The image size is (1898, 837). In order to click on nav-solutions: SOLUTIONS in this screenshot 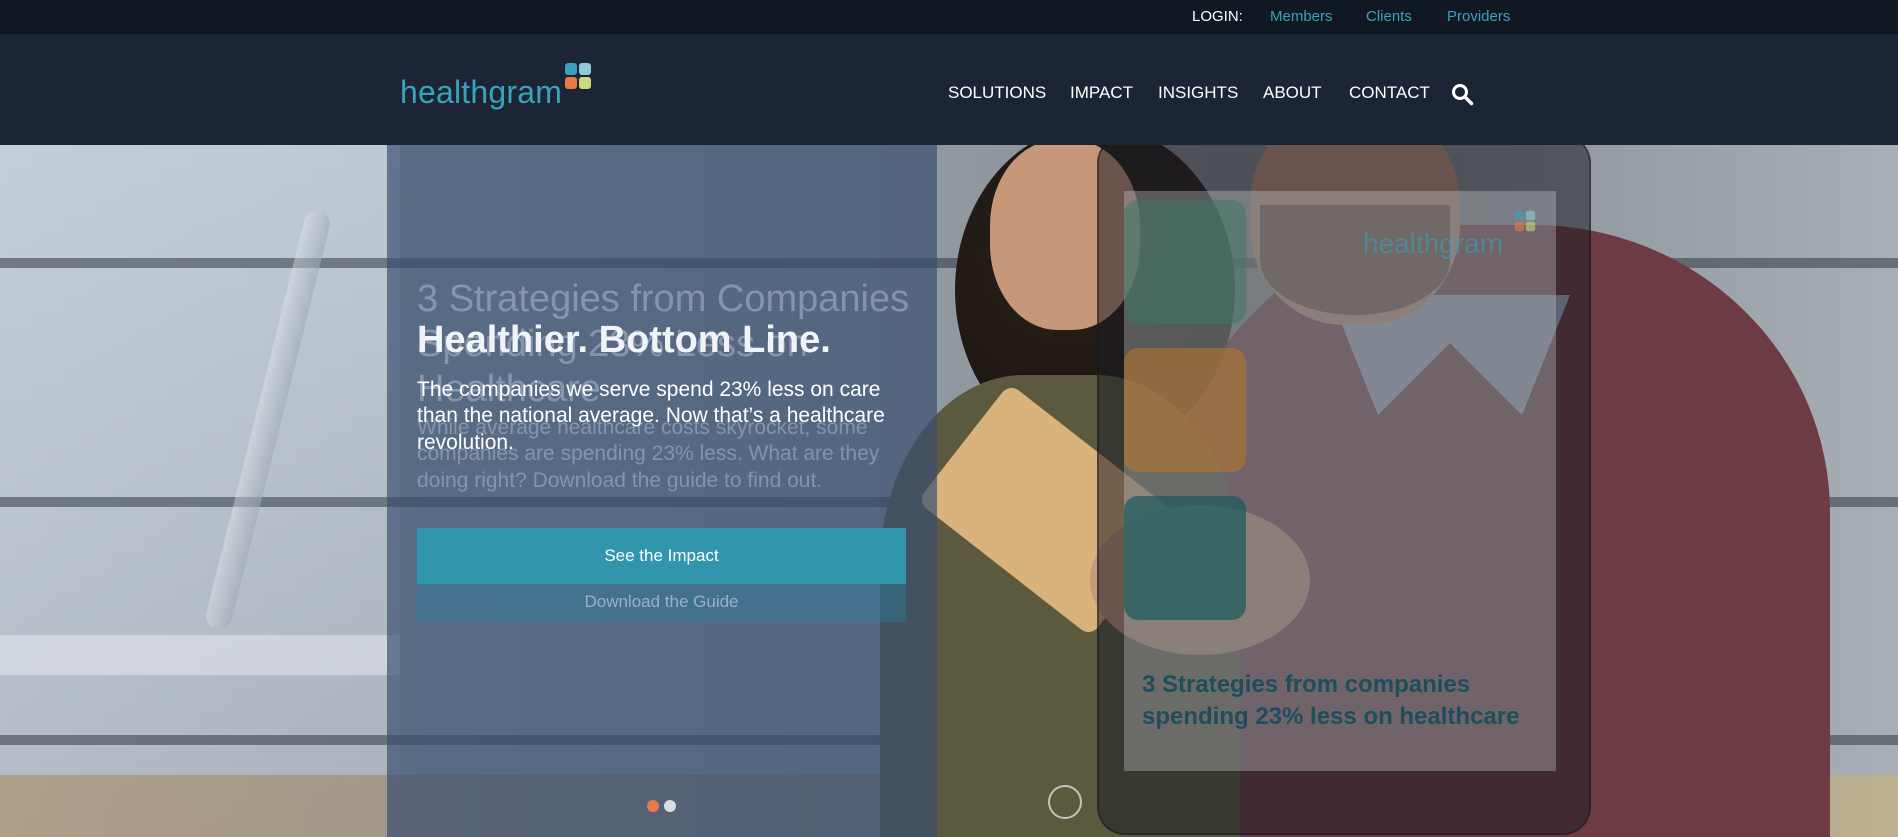, I will do `click(997, 93)`.